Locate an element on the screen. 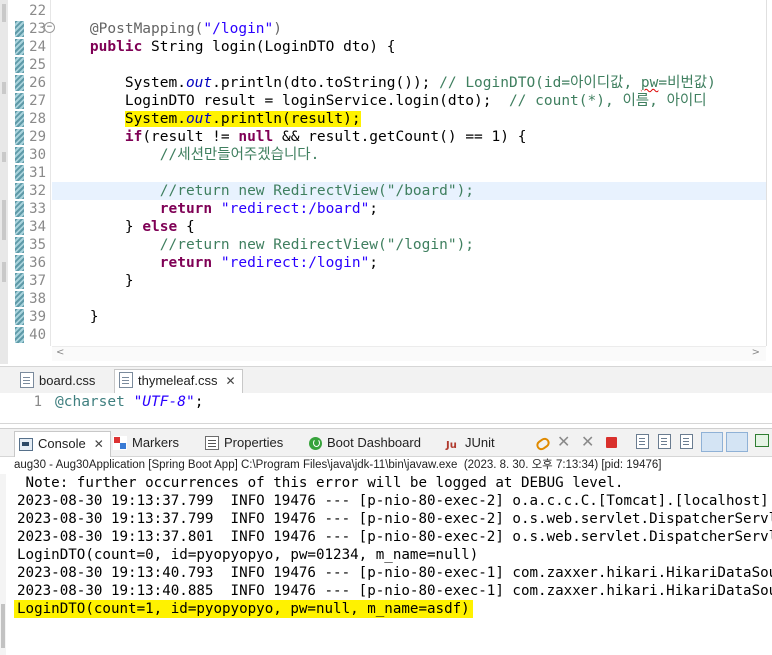 Image resolution: width=772 pixels, height=655 pixels. scroll-lock-icon is located at coordinates (664, 441).